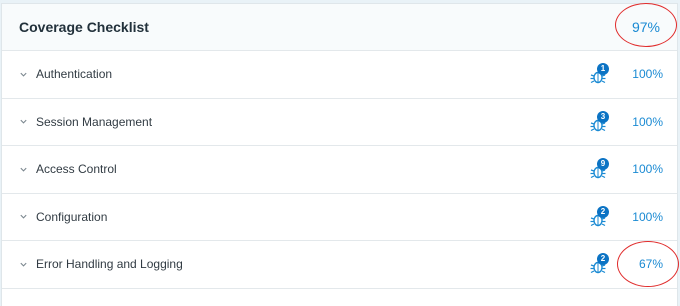 The image size is (680, 306). I want to click on issues-indicator: 3, so click(600, 121).